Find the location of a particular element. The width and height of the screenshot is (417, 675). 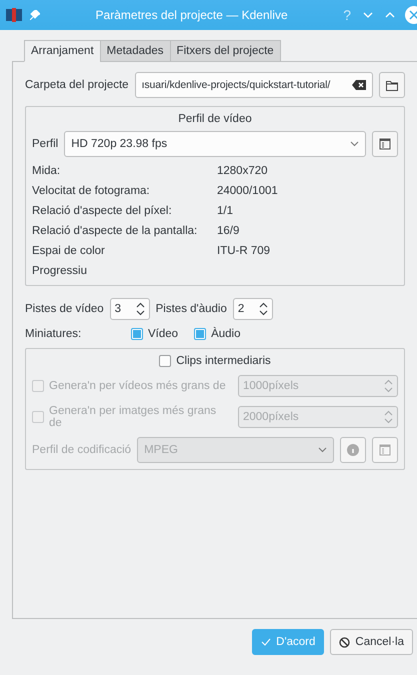

field-label: Miniatures: is located at coordinates (53, 334).